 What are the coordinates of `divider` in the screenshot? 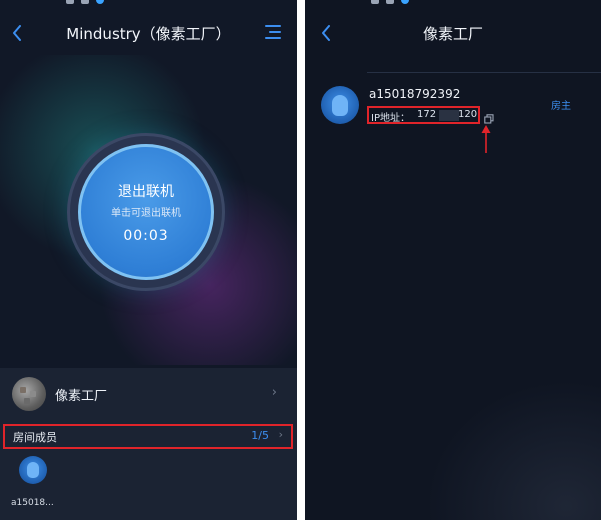 It's located at (484, 72).